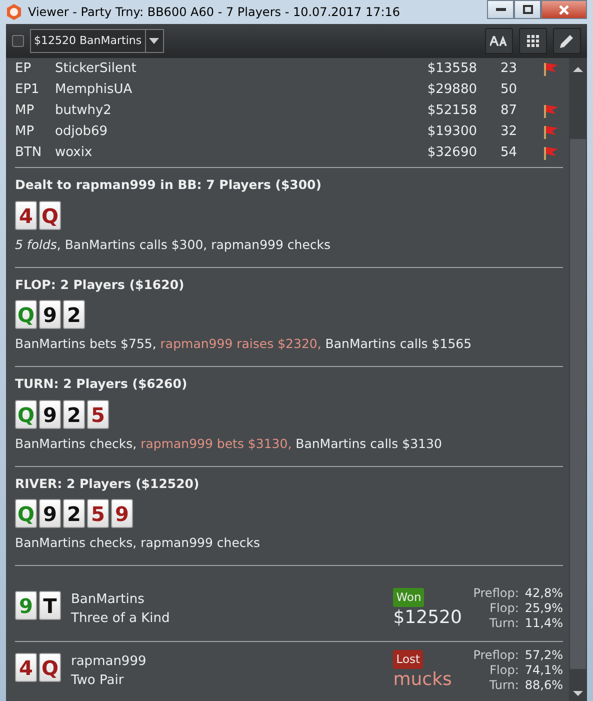 The height and width of the screenshot is (701, 593). Describe the element at coordinates (229, 443) in the screenshot. I see `action-line: BanMartins checks, rapman999 bets $3130, BanMartins calls $3130` at that location.